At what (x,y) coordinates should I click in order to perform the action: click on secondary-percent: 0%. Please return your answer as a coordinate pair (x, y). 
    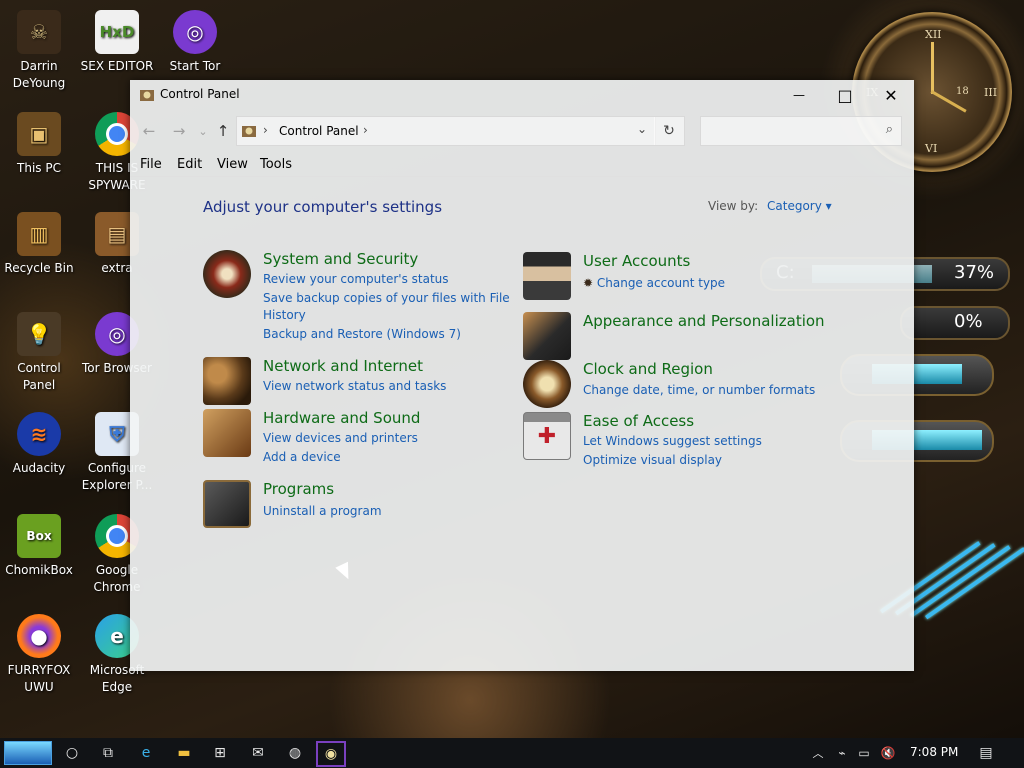
    Looking at the image, I should click on (968, 321).